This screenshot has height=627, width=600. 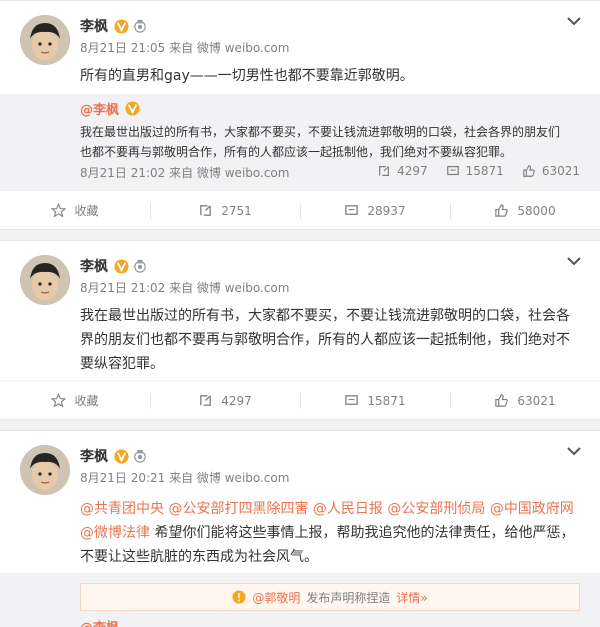 I want to click on repost-meta: 8月21日 21:02 来自 微博 weibo.com, so click(x=185, y=173).